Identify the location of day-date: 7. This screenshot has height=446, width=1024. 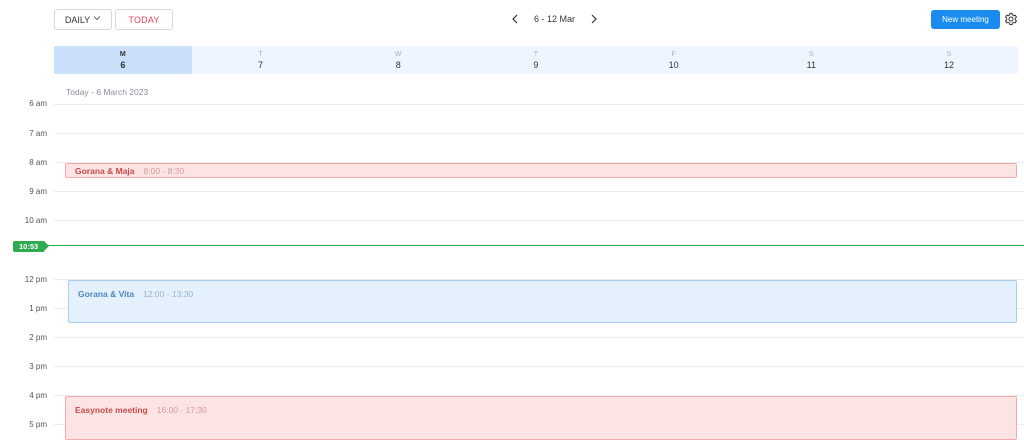
(261, 64).